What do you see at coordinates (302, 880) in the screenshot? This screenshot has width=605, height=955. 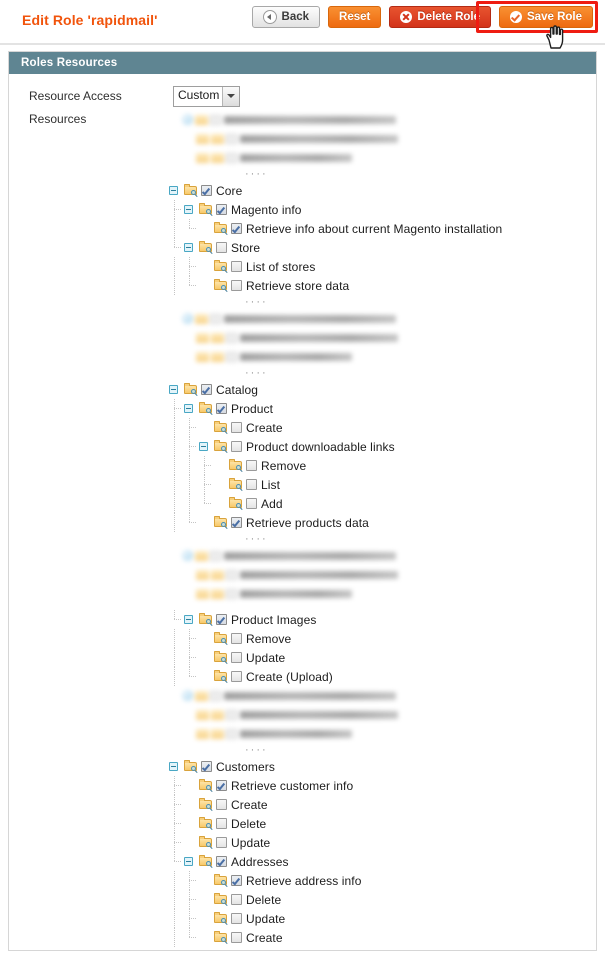 I see `tree-row: Retrieve address info` at bounding box center [302, 880].